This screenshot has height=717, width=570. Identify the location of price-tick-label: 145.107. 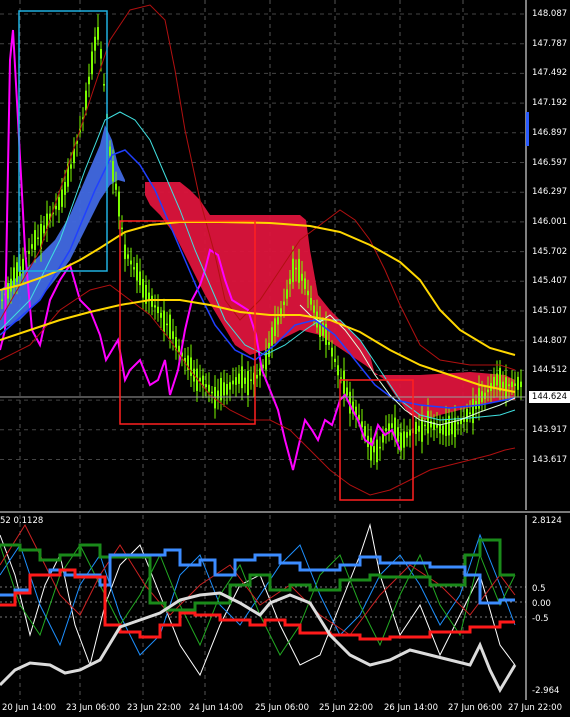
(550, 311).